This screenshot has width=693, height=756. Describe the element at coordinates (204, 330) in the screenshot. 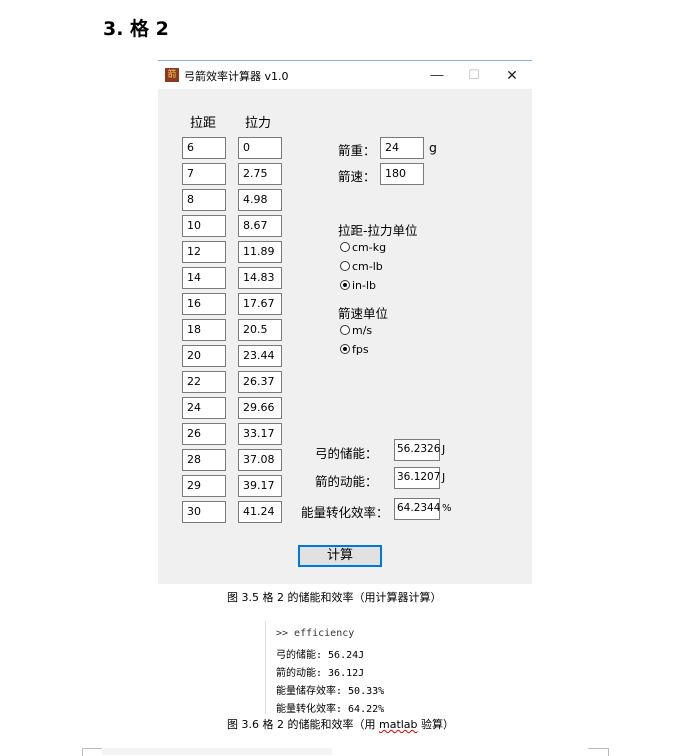

I see `draw-length-input: 18` at that location.